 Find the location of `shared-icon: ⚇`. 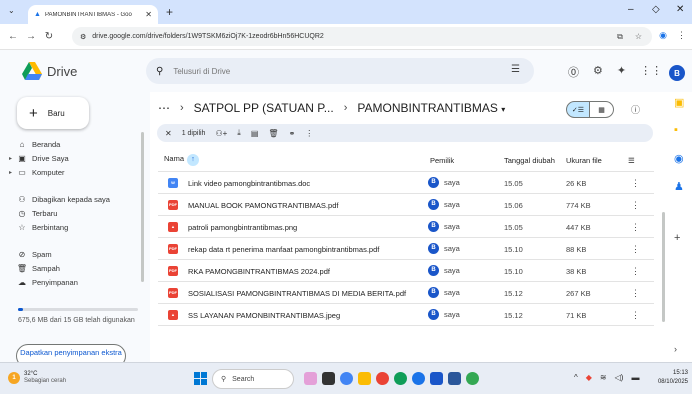

shared-icon: ⚇ is located at coordinates (22, 199).